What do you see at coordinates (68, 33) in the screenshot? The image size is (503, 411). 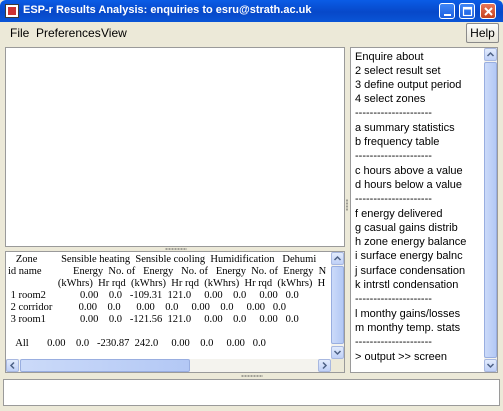 I see `menu-preferences: Preferences` at bounding box center [68, 33].